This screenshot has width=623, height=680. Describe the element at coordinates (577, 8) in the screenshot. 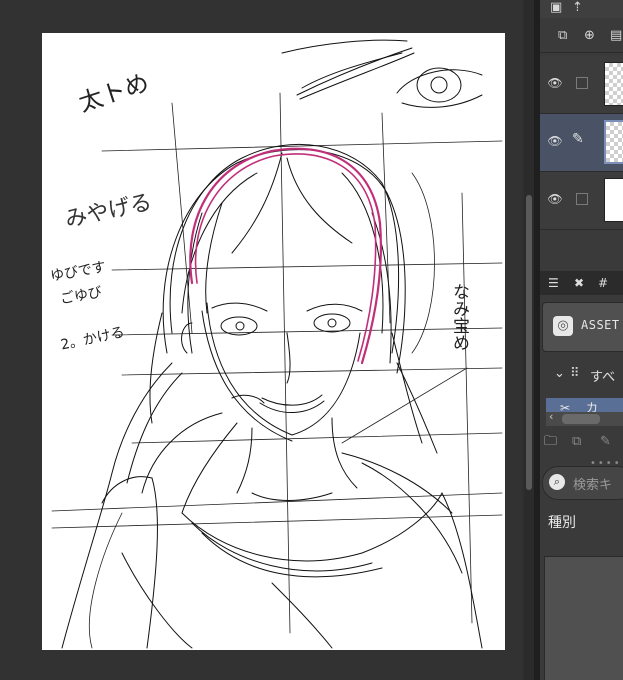

I see `transfer-icon: ⇡` at that location.